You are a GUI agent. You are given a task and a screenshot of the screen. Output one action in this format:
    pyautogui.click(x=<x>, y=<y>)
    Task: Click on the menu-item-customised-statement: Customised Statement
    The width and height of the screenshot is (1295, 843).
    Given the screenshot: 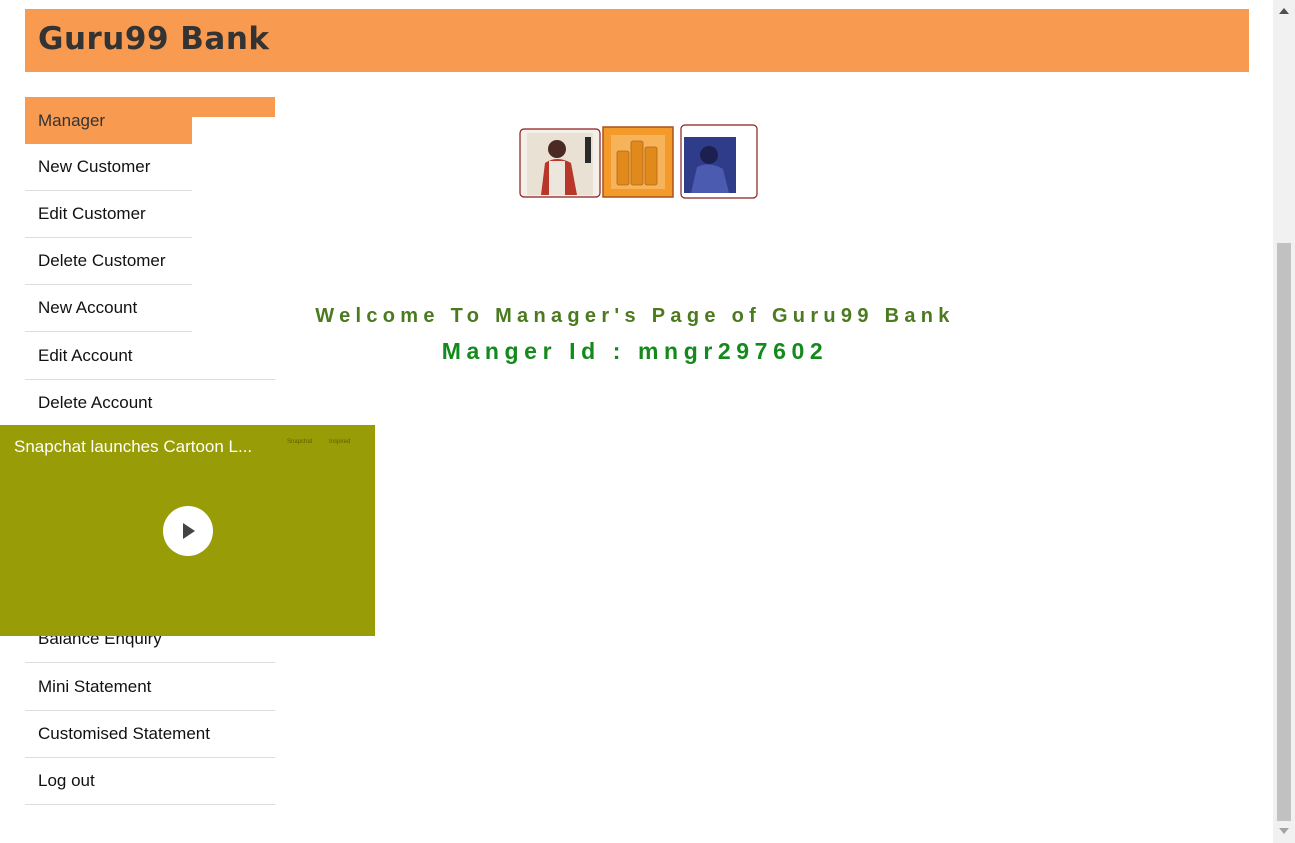 What is the action you would take?
    pyautogui.click(x=150, y=734)
    